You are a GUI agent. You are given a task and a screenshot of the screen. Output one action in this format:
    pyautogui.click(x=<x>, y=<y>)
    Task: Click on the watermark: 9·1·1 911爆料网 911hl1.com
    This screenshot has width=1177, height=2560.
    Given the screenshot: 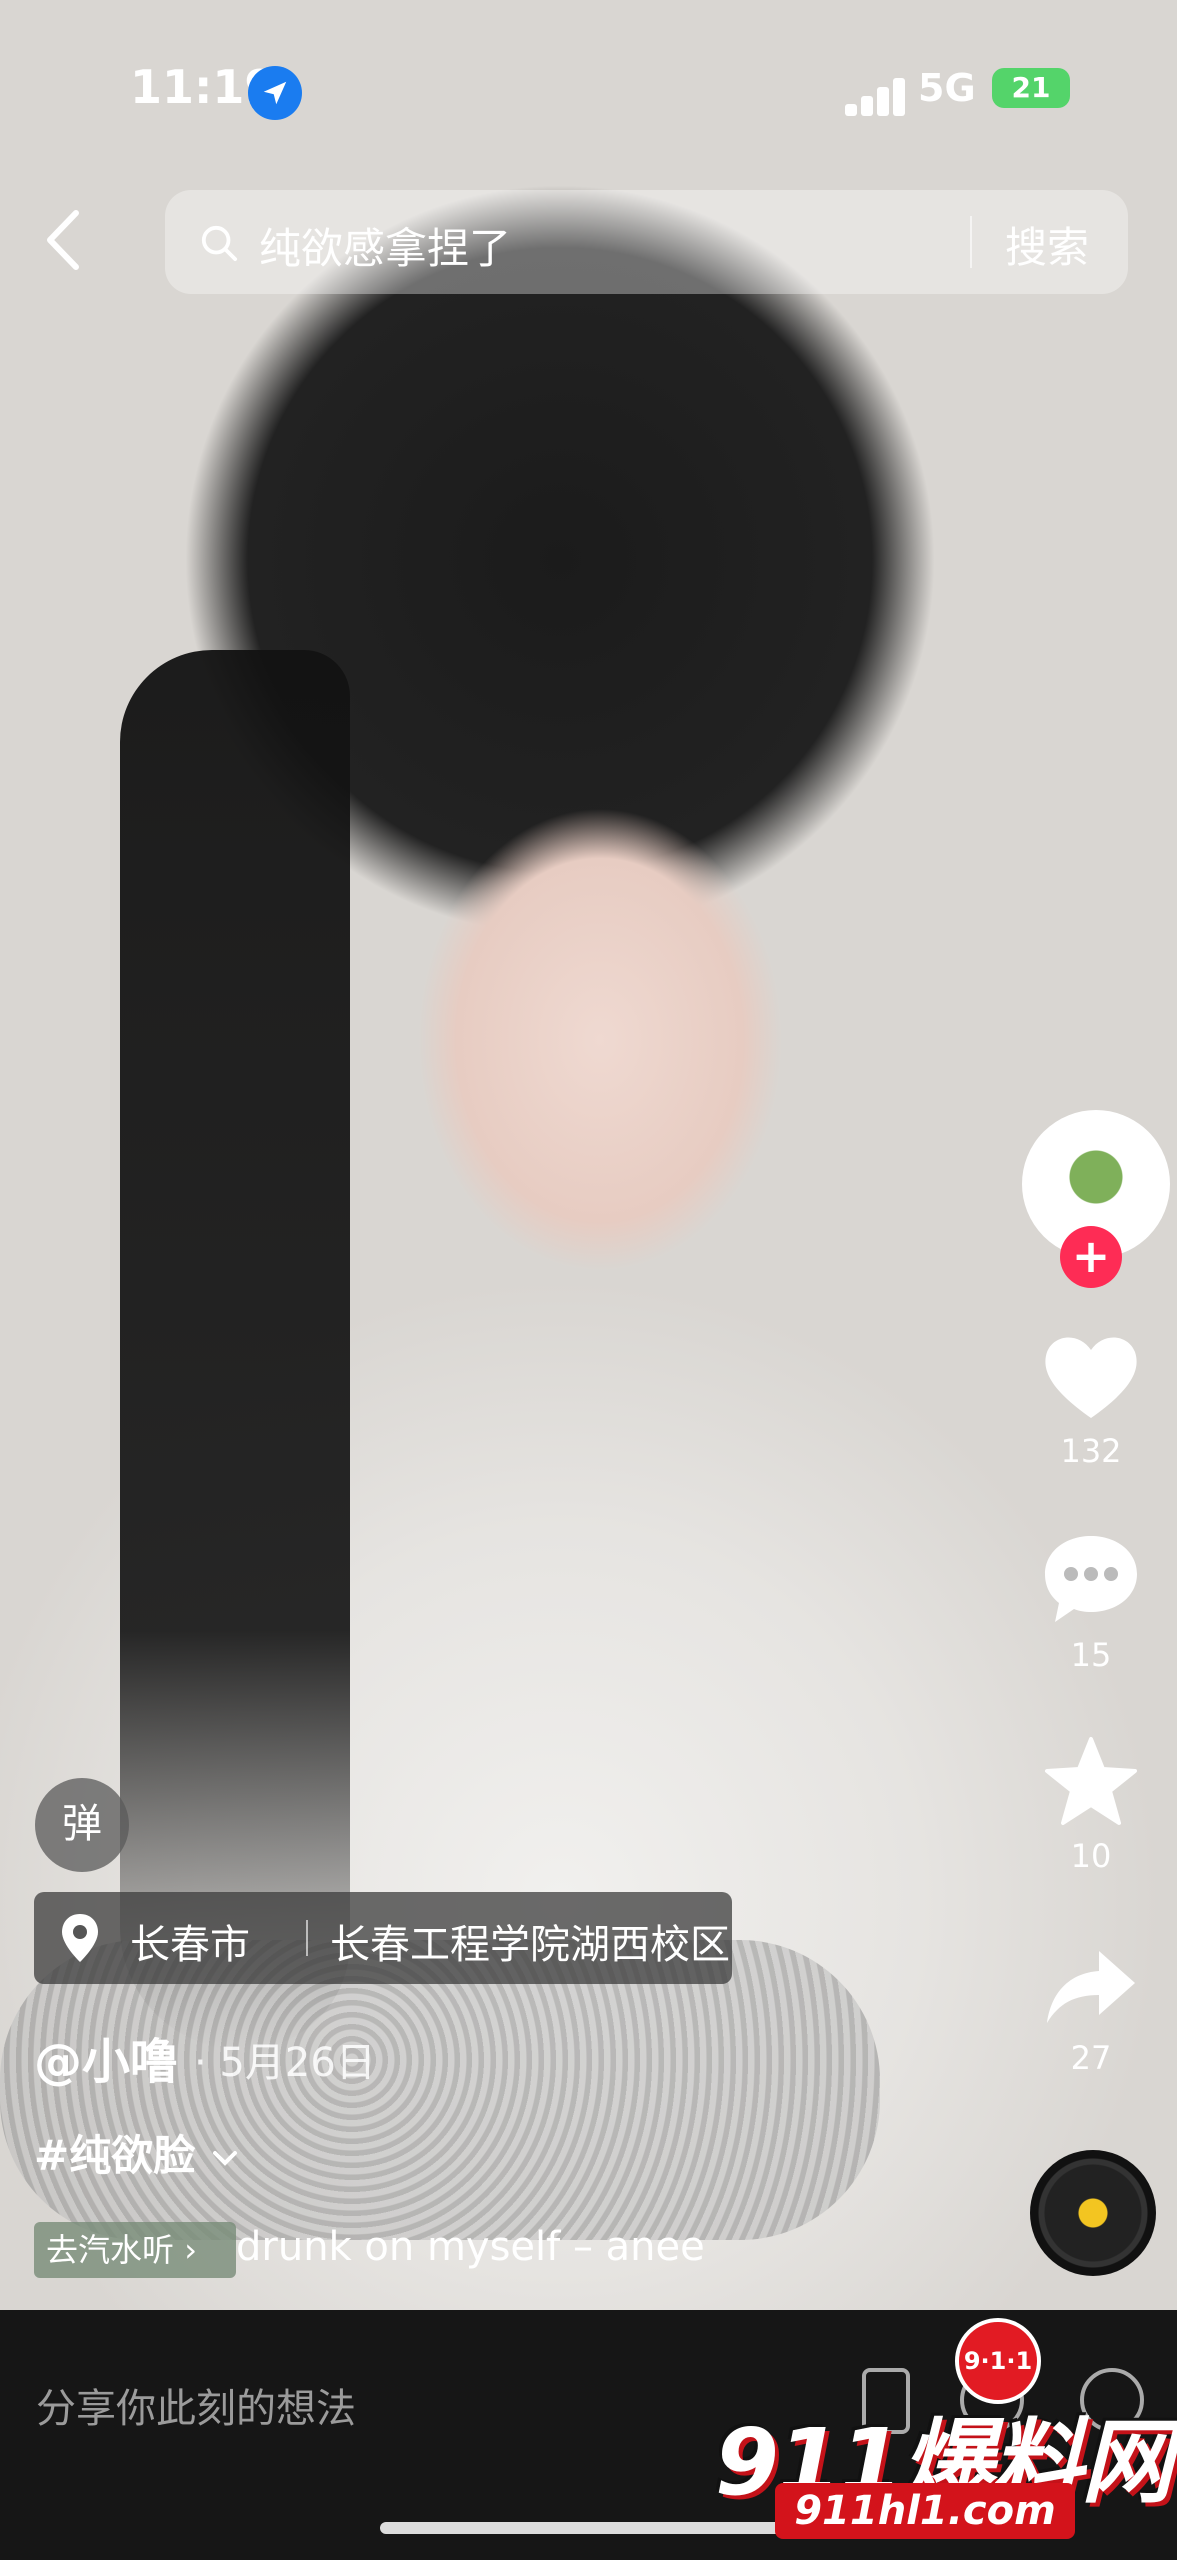 What is the action you would take?
    pyautogui.click(x=931, y=2439)
    